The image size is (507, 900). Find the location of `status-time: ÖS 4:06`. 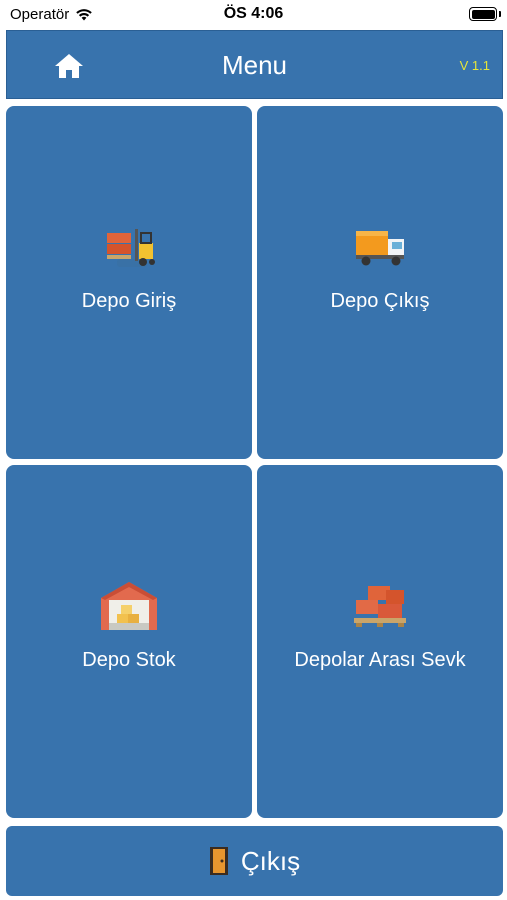

status-time: ÖS 4:06 is located at coordinates (253, 13).